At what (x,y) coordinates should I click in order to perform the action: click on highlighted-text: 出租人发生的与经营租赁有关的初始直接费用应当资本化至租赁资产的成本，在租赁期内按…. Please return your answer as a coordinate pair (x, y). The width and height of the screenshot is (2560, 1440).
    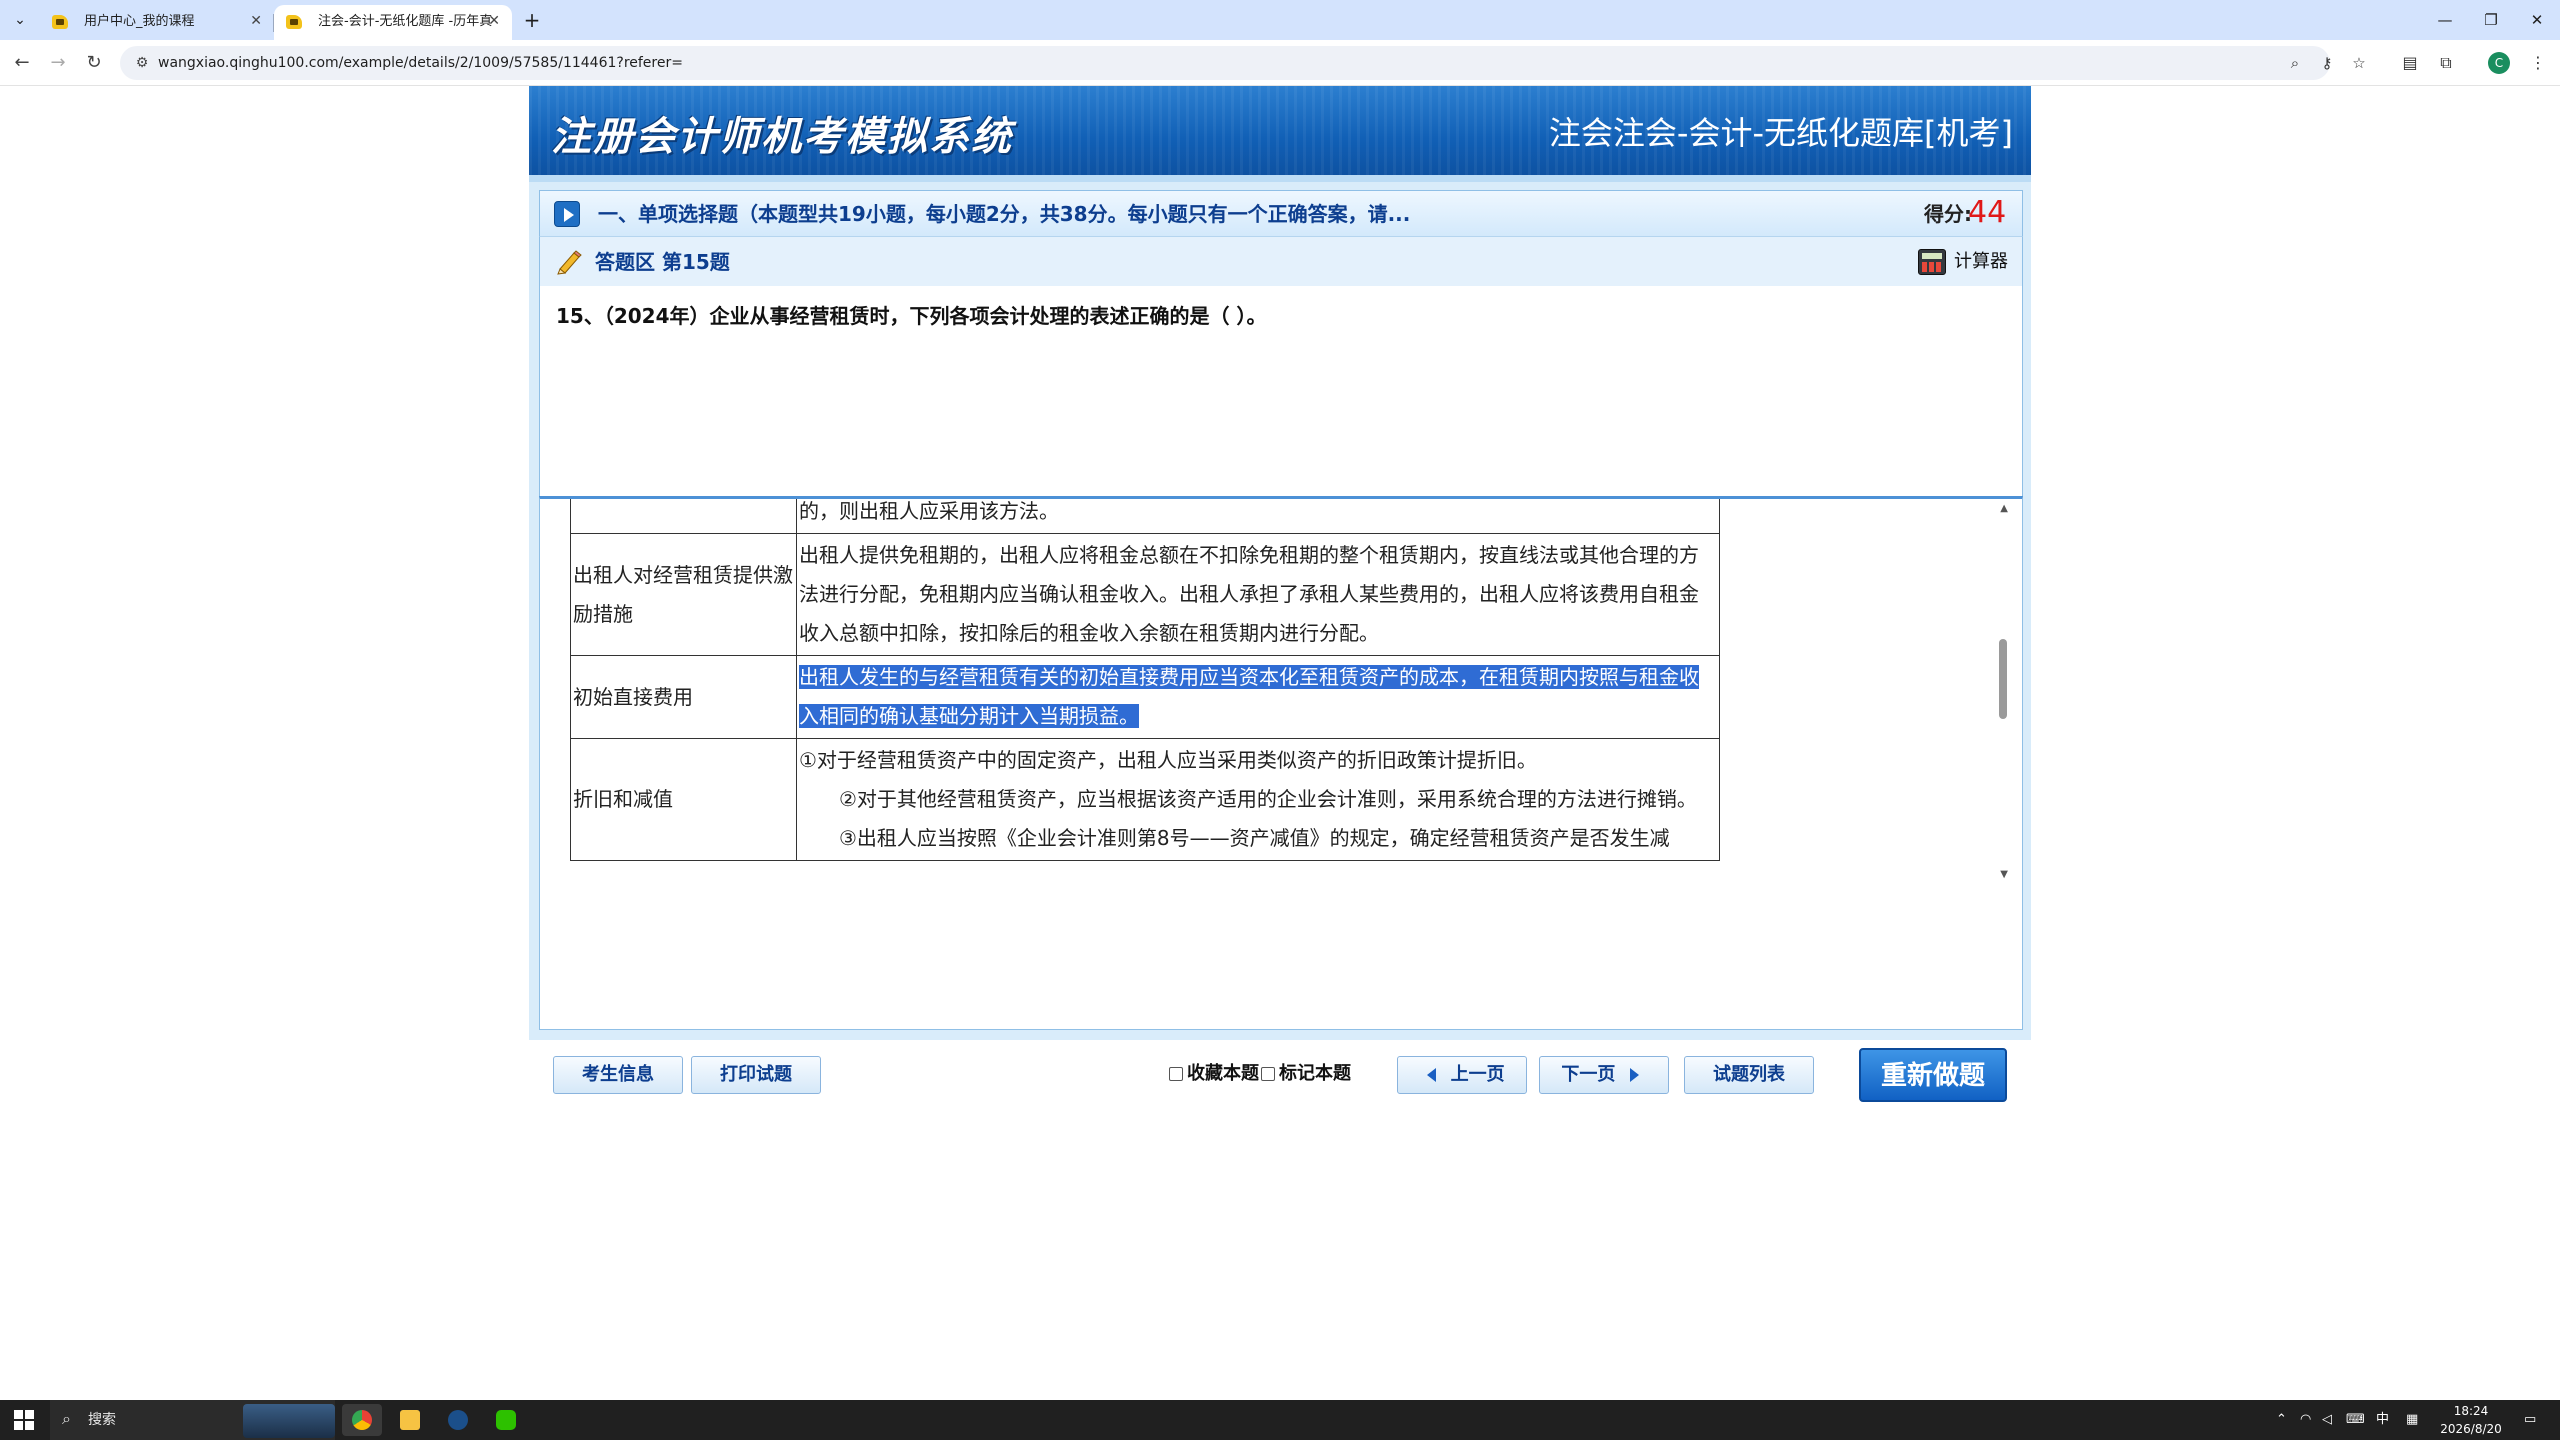
    Looking at the image, I should click on (1249, 696).